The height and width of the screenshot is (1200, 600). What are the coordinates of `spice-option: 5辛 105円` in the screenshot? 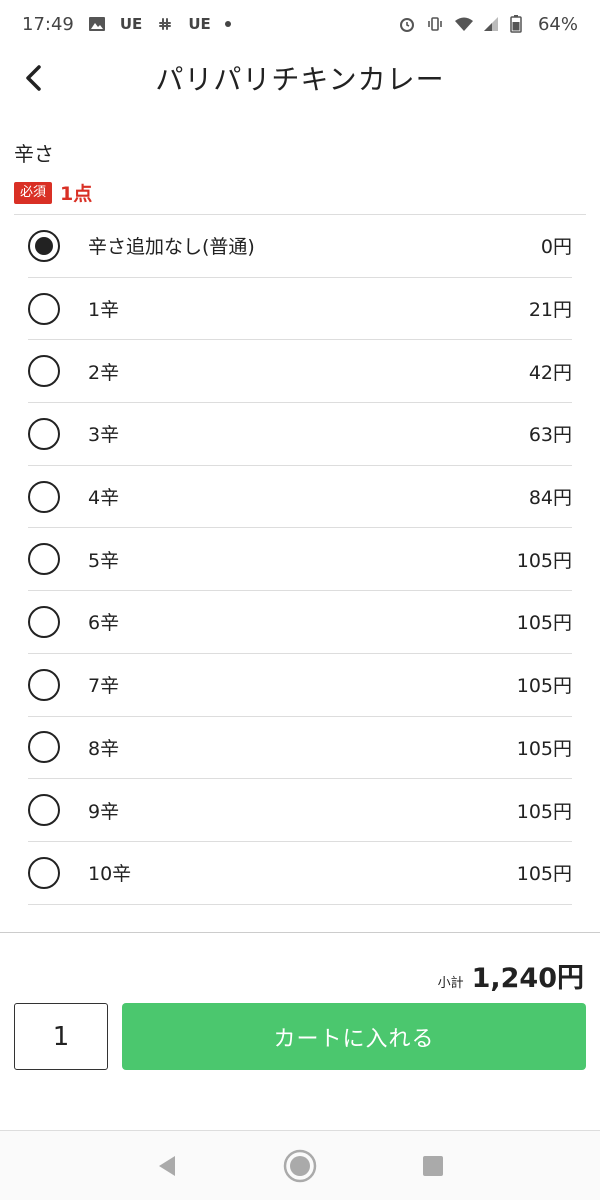 It's located at (300, 560).